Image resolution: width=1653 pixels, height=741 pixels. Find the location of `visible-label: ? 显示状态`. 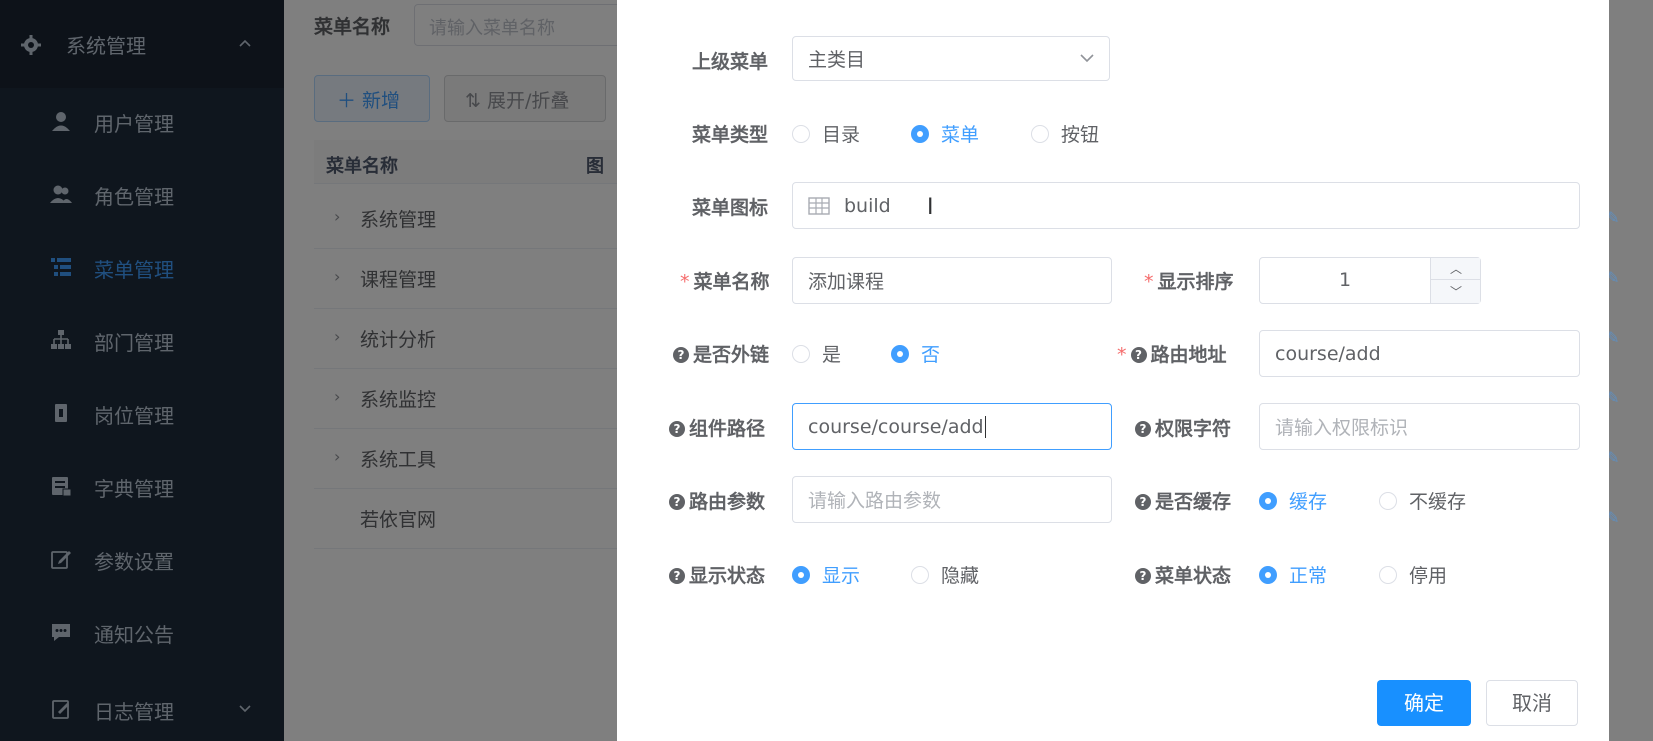

visible-label: ? 显示状态 is located at coordinates (717, 574).